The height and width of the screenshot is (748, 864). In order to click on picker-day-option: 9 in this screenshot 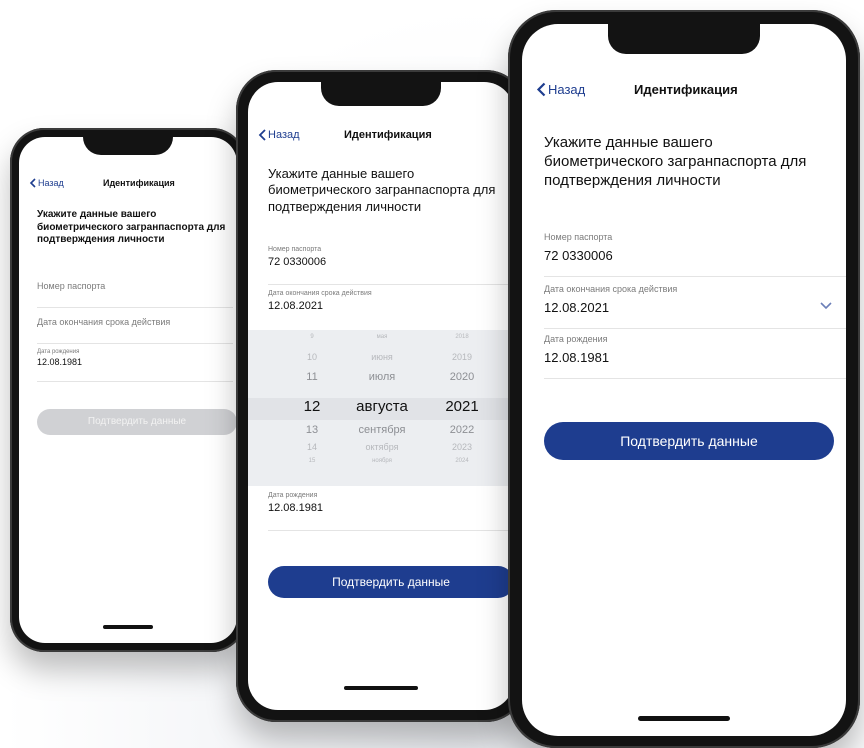, I will do `click(312, 337)`.